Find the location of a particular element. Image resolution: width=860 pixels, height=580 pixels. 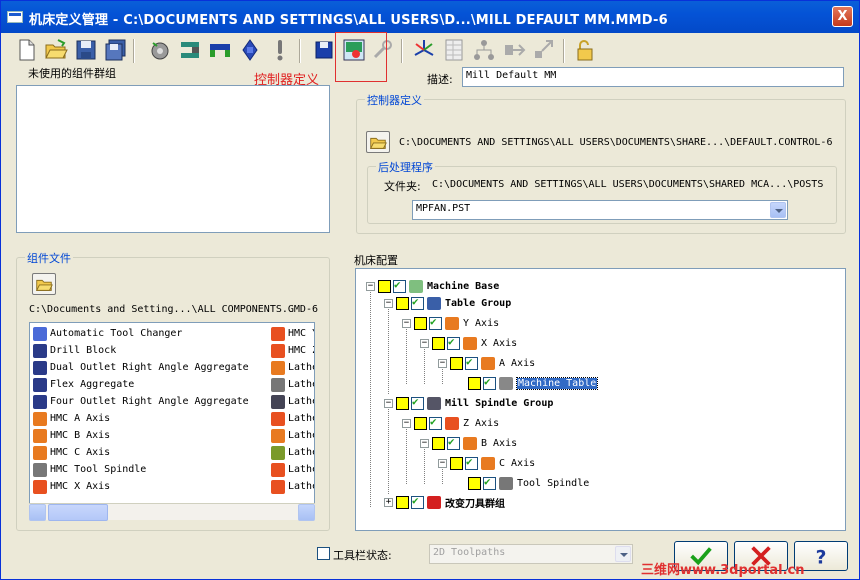

machine-component-icon is located at coordinates (190, 50).